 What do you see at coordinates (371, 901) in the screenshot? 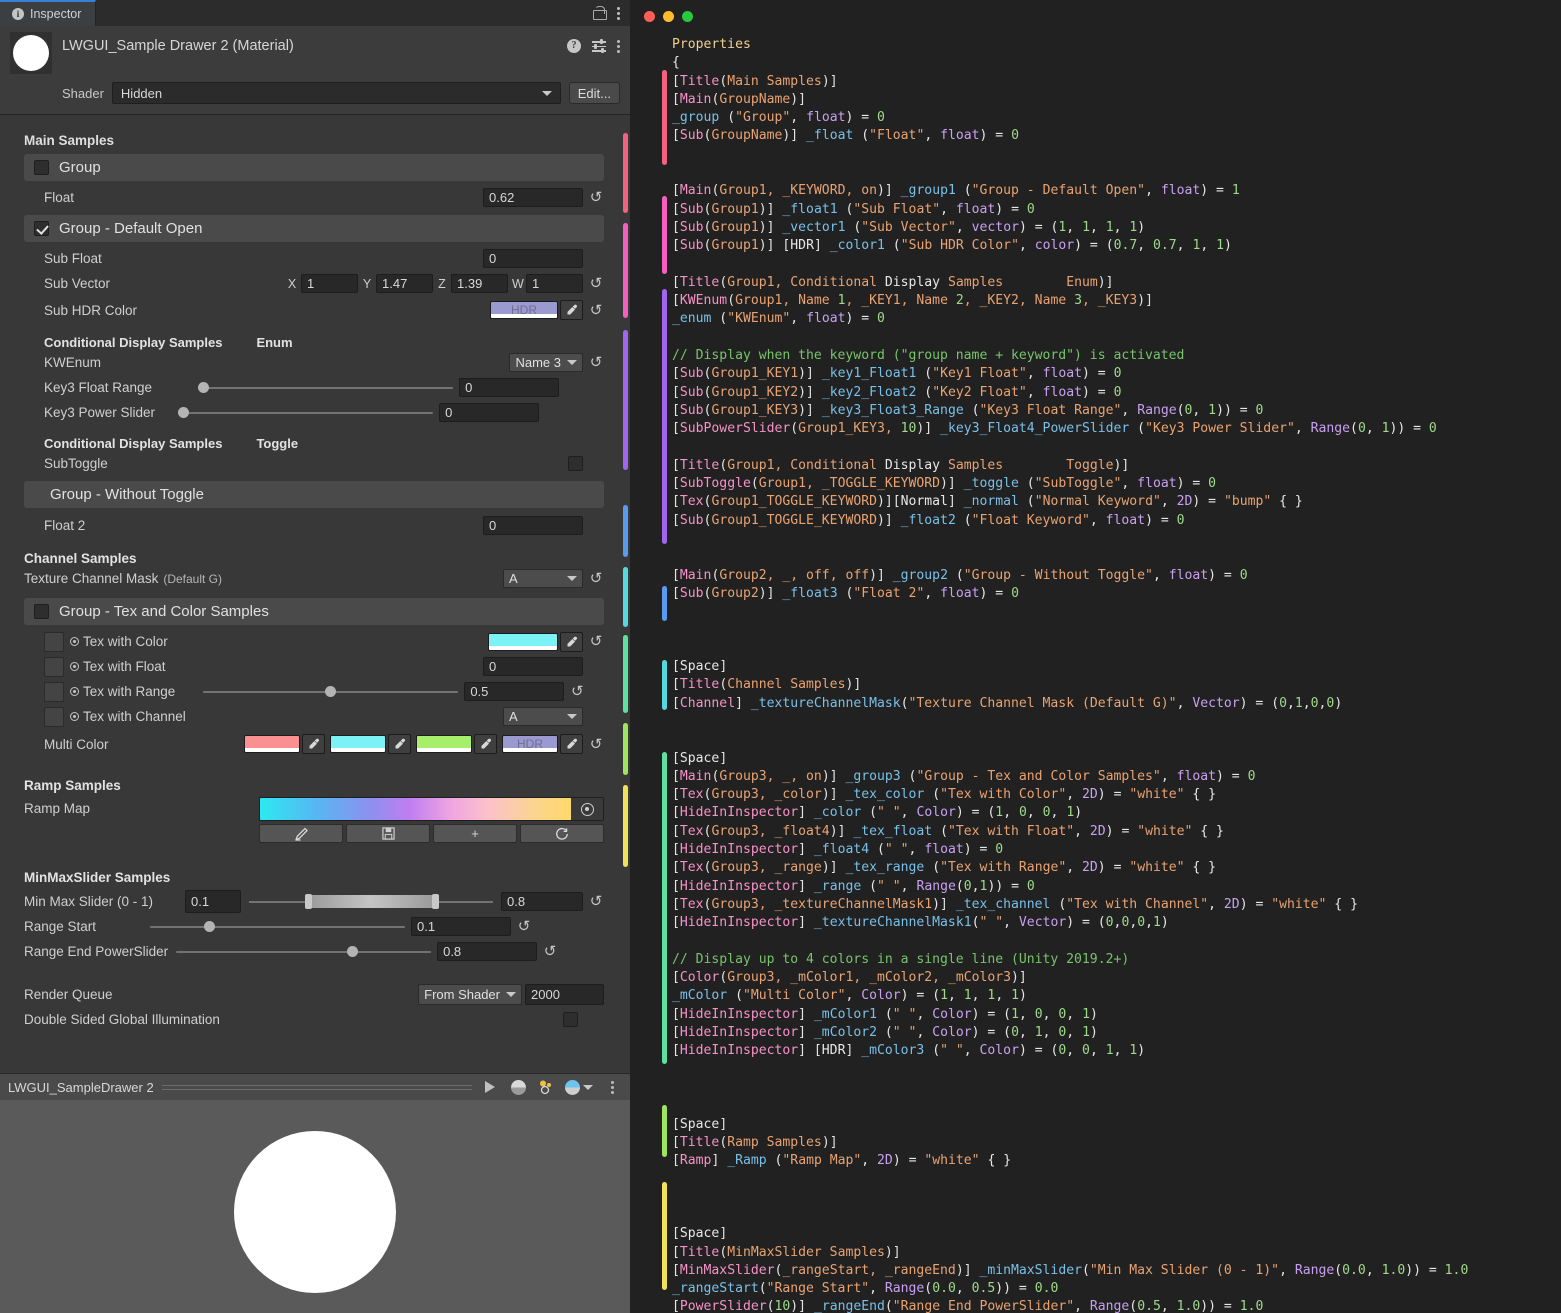
I see `min-max-slider` at bounding box center [371, 901].